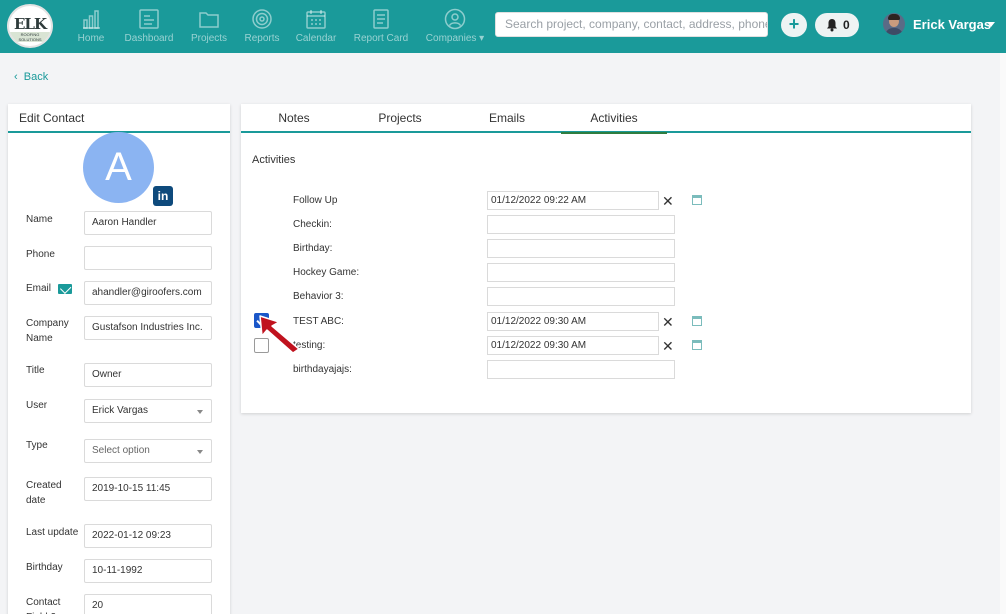 This screenshot has width=1006, height=614. Describe the element at coordinates (91, 19) in the screenshot. I see `bar-chart-icon` at that location.